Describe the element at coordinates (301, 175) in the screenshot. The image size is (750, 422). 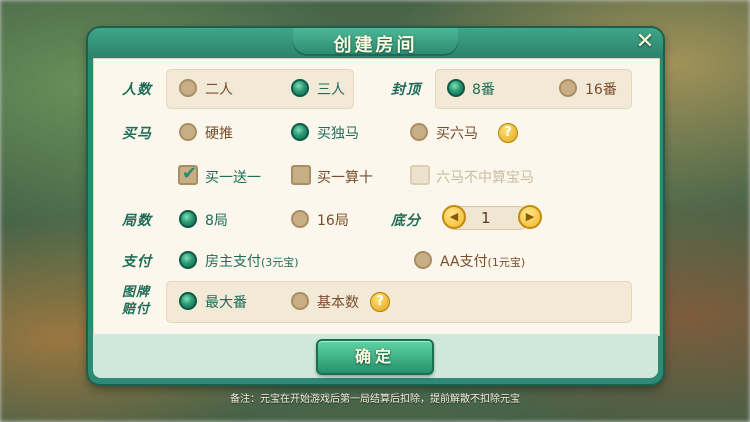
I see `buy-one-count-ten-checkbox` at that location.